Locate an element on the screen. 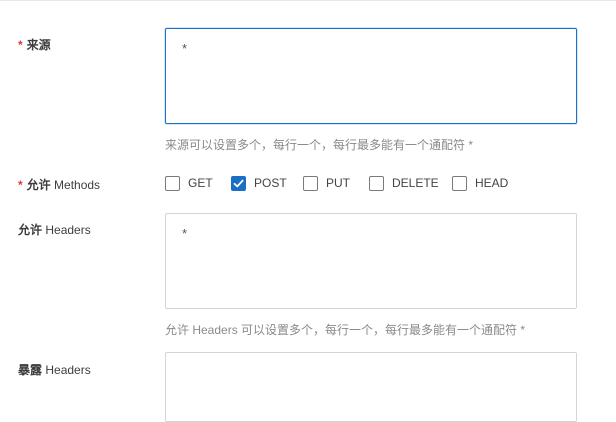  origins-label: * 来源 is located at coordinates (34, 44).